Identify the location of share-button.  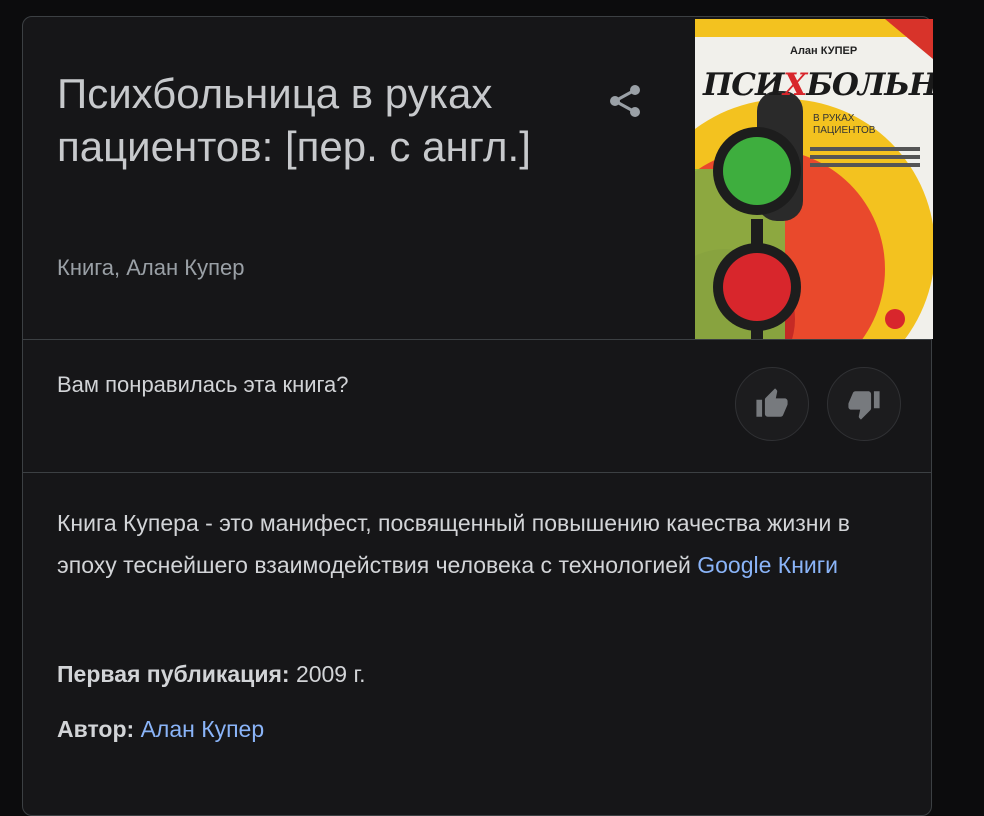
(625, 101).